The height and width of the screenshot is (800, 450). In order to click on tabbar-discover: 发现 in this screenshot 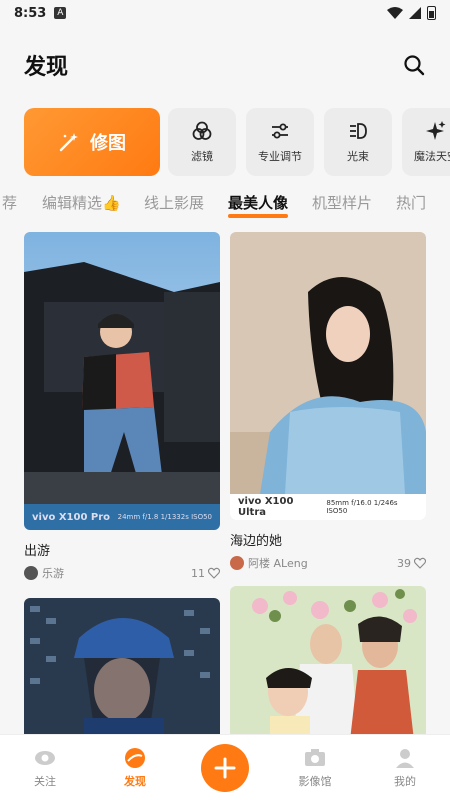, I will do `click(135, 768)`.